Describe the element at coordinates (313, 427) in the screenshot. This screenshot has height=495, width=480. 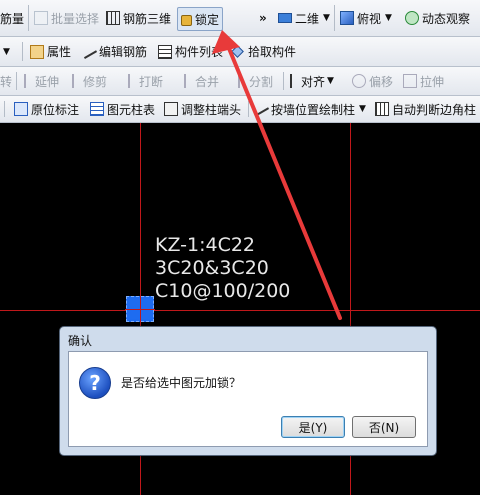
I see `yes-button: 是(Y)` at that location.